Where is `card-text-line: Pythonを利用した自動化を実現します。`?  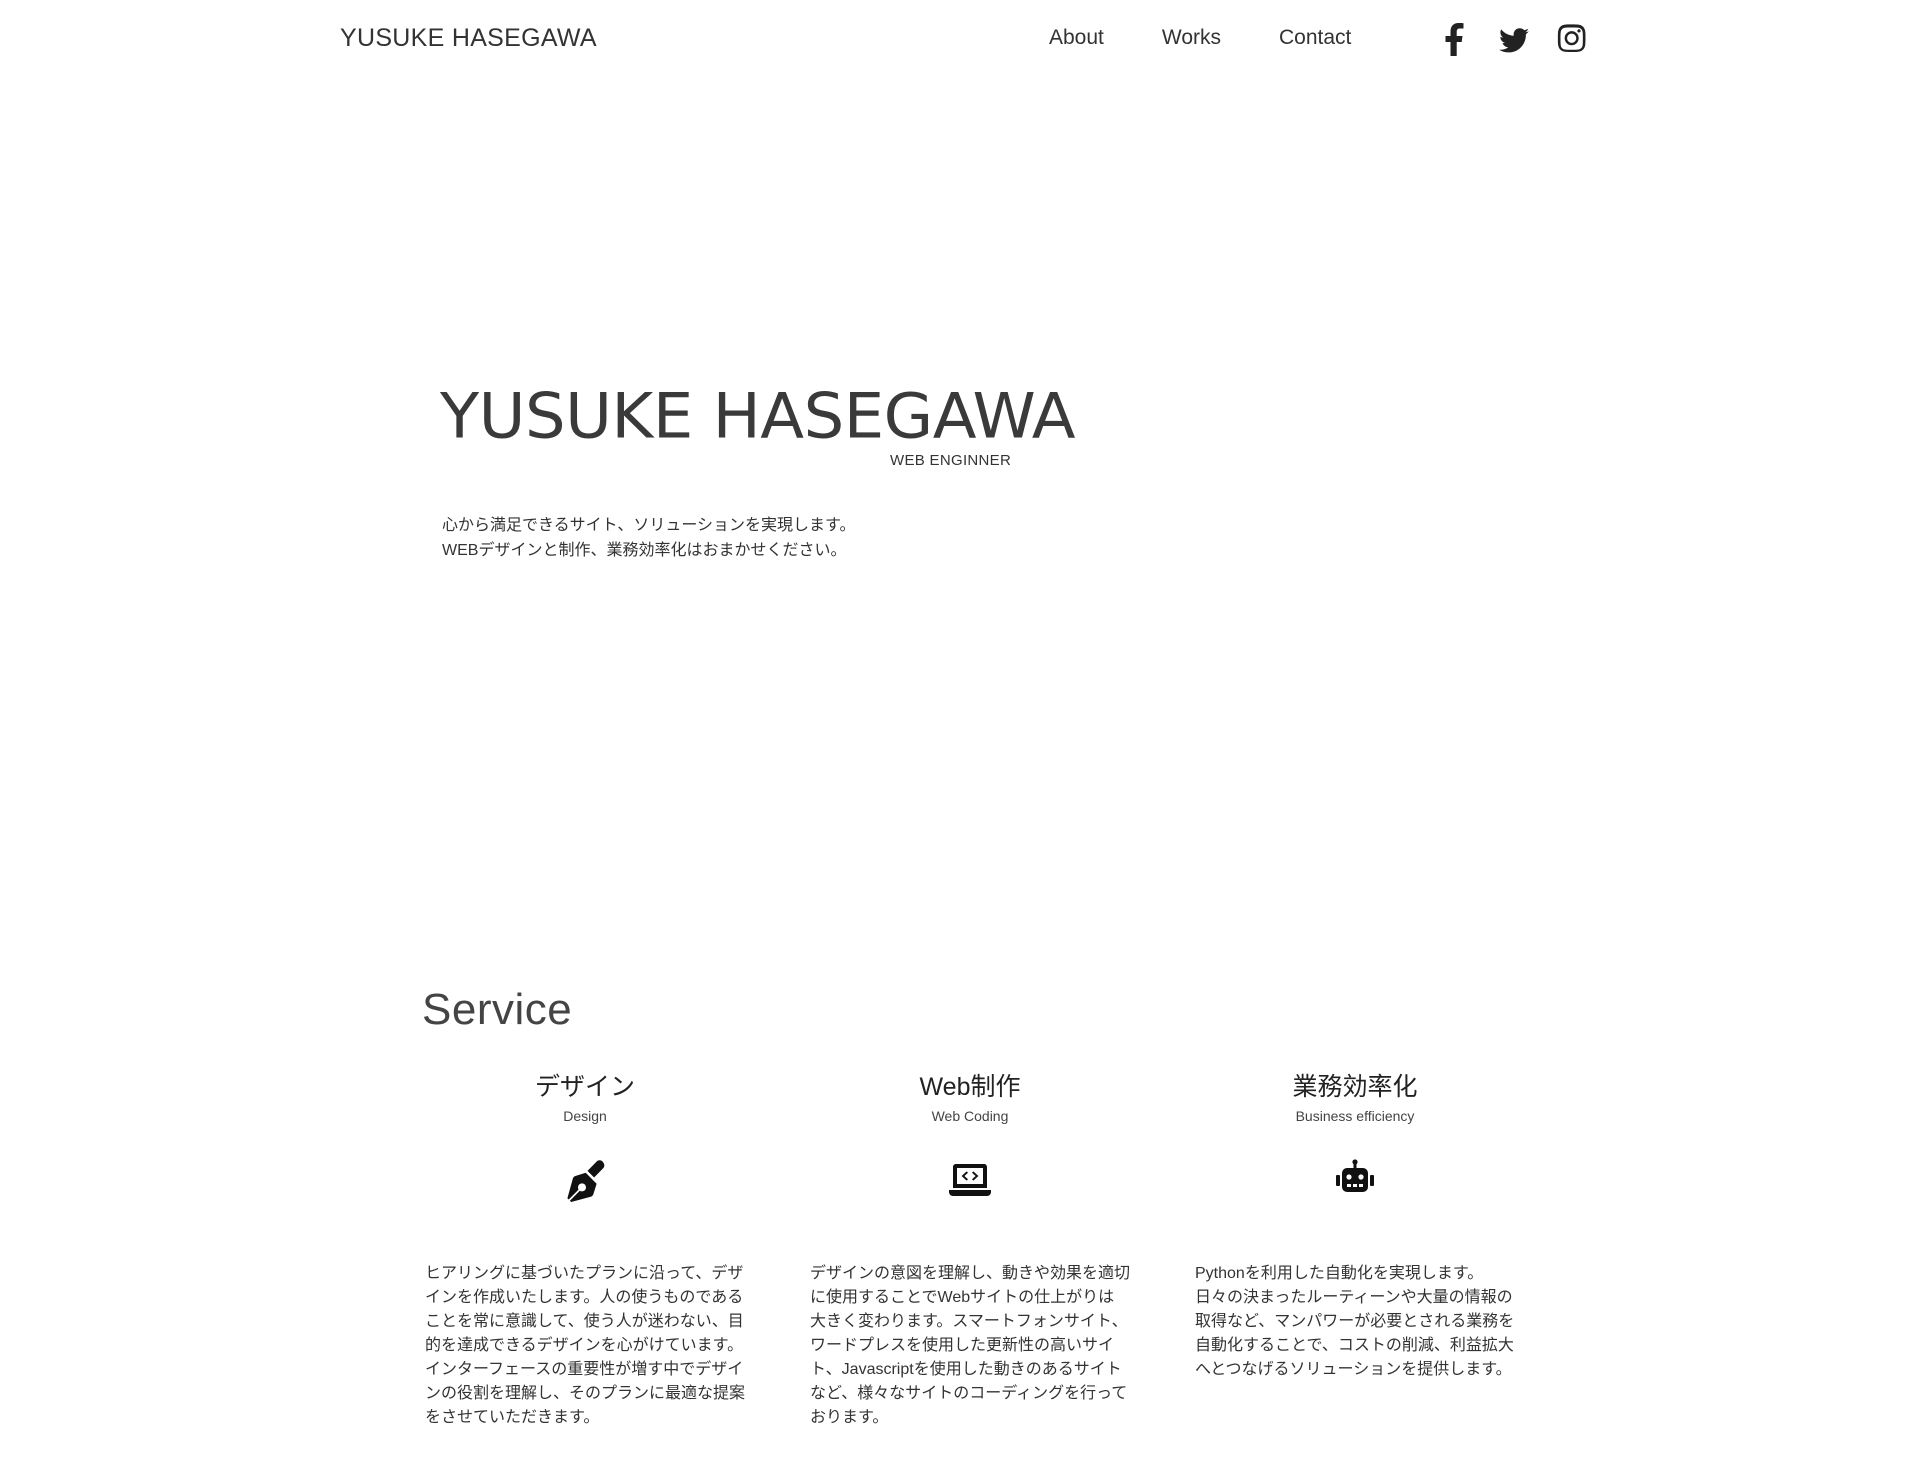 card-text-line: Pythonを利用した自動化を実現します。 is located at coordinates (1339, 1273).